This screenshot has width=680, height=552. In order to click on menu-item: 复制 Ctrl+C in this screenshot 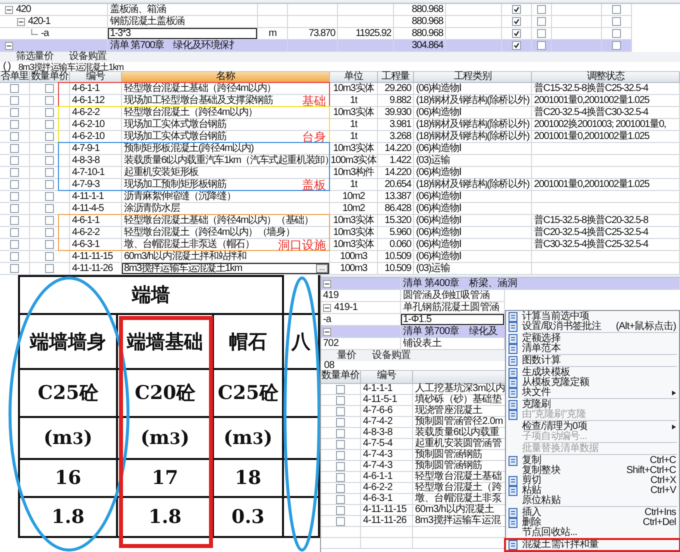, I will do `click(592, 461)`.